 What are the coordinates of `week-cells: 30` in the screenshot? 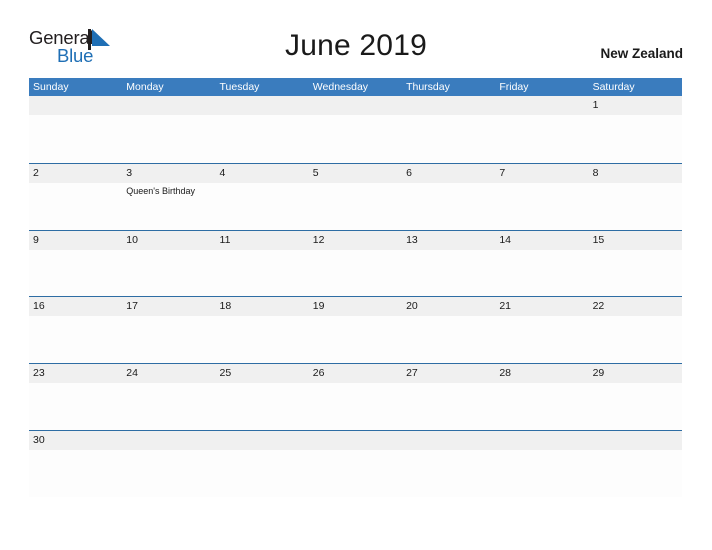 It's located at (355, 464).